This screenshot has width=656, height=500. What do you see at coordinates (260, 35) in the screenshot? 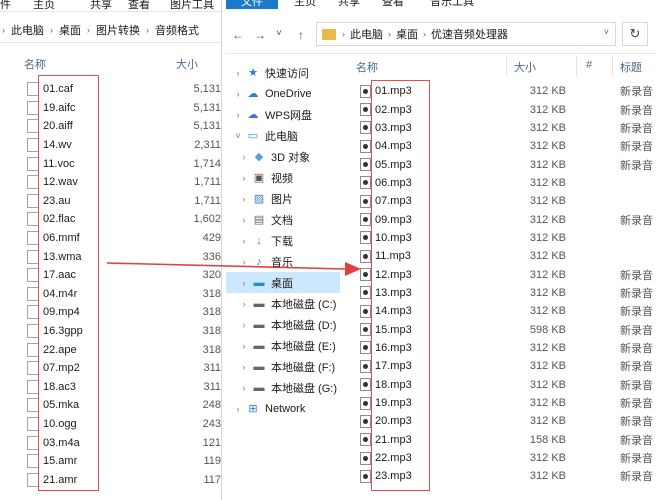
I see `forward-arrow-icon: →` at bounding box center [260, 35].